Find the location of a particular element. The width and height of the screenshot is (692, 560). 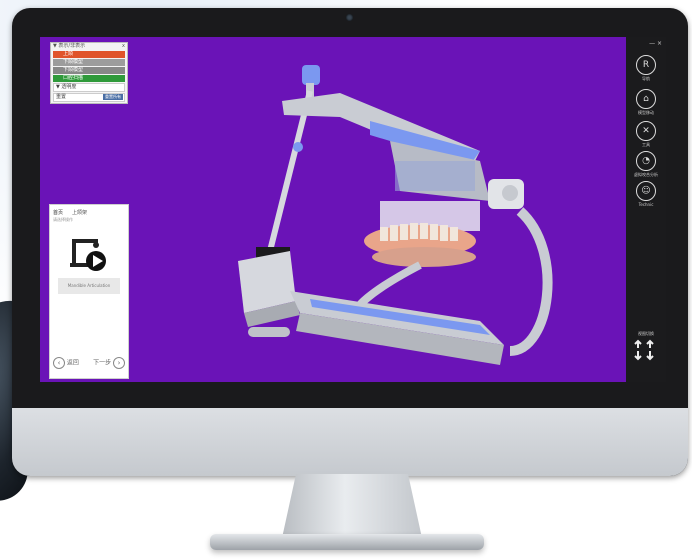

toolbar-tools-label: 工具 is located at coordinates (646, 144).